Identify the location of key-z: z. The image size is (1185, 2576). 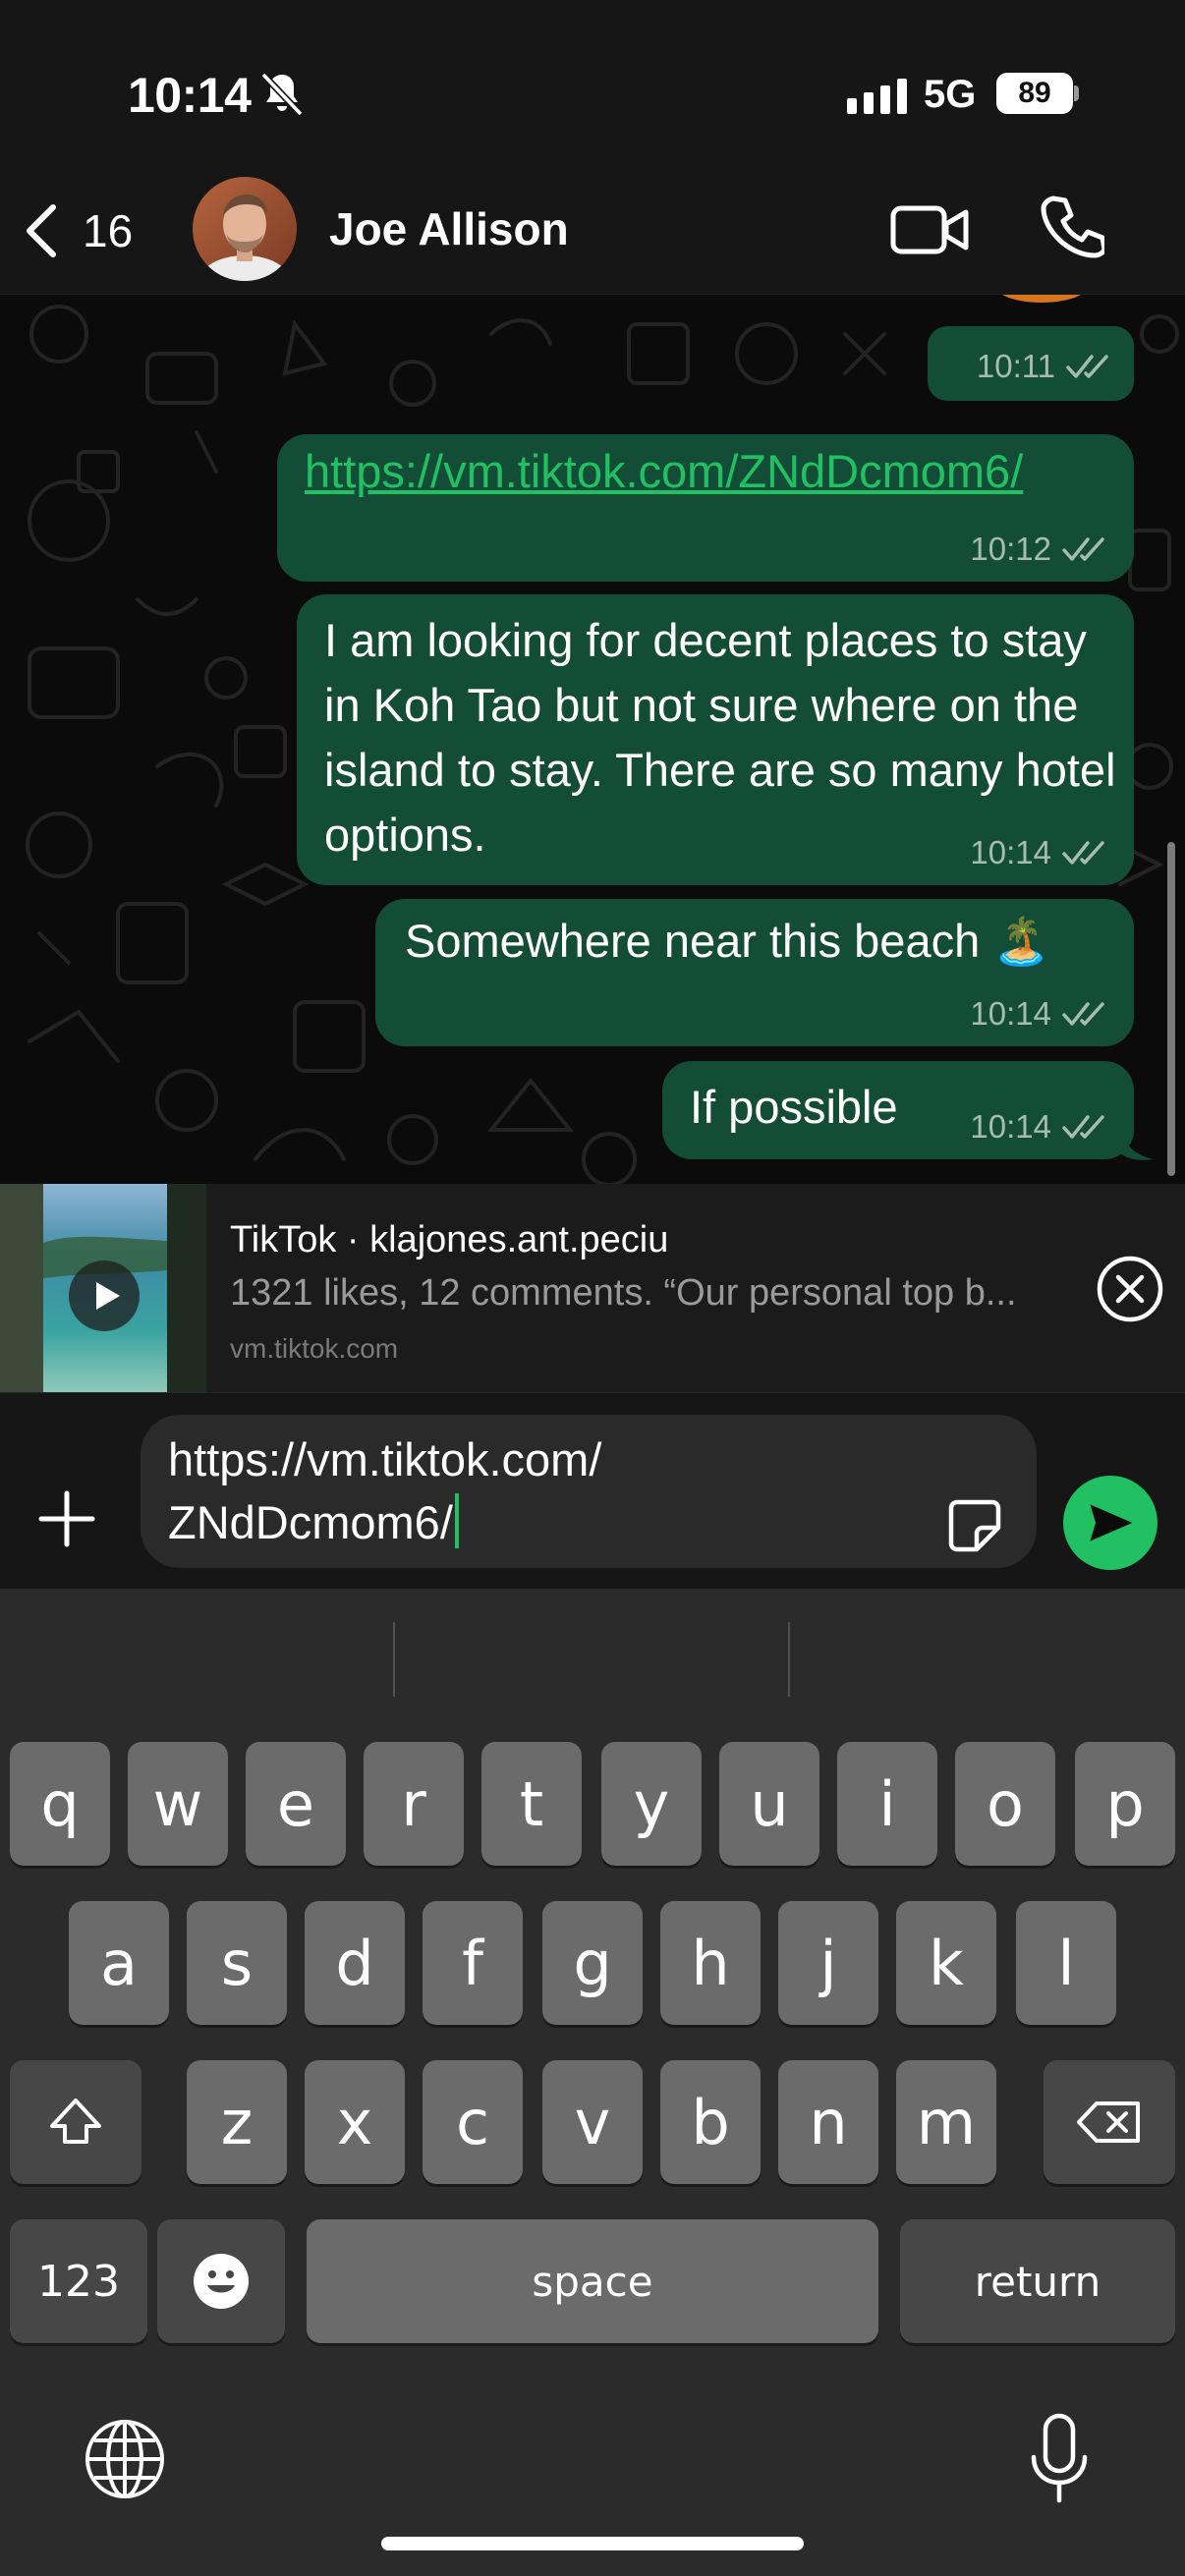
(237, 2122).